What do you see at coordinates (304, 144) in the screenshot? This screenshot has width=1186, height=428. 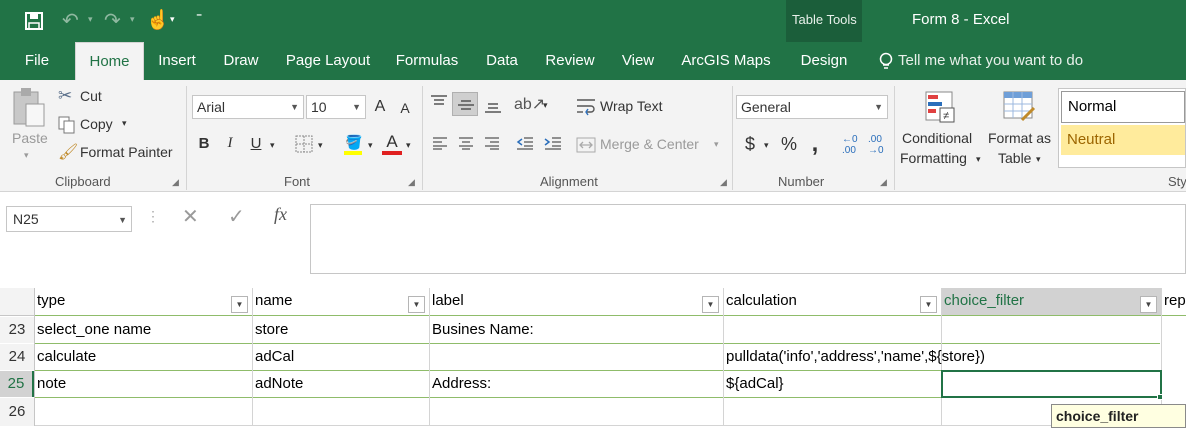 I see `borders-icon` at bounding box center [304, 144].